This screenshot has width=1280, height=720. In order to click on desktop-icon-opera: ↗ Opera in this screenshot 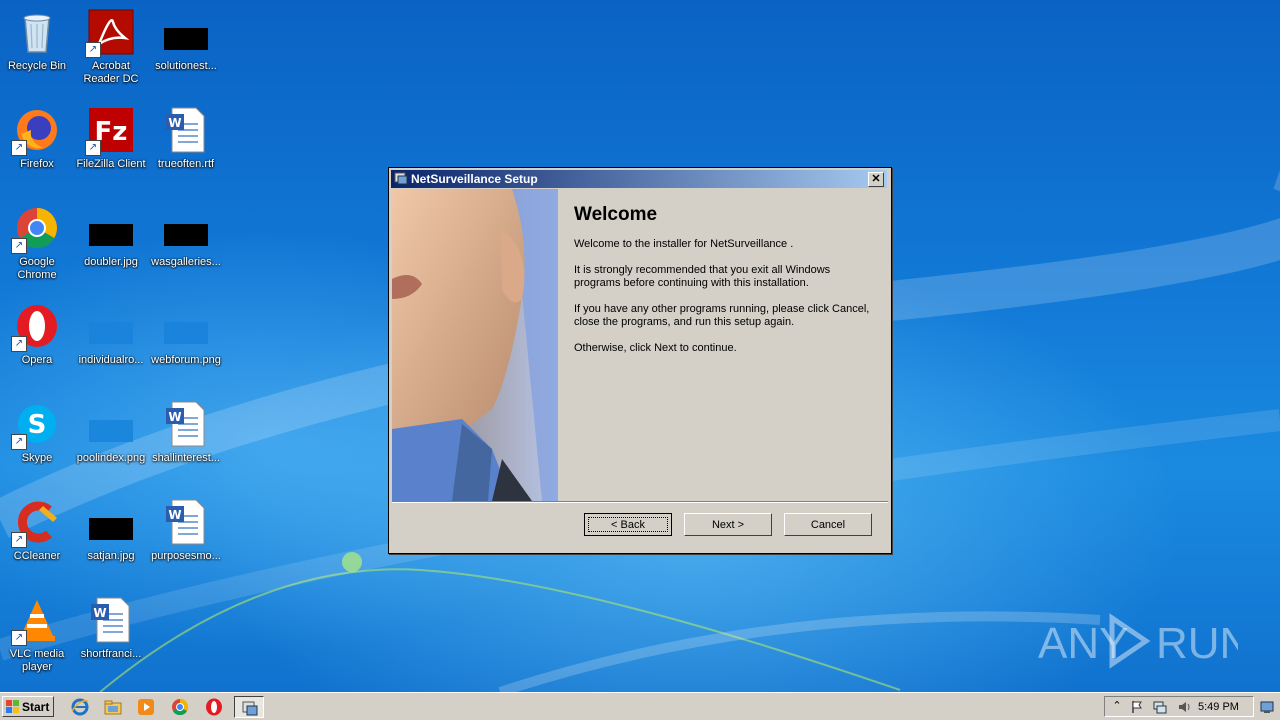, I will do `click(37, 334)`.